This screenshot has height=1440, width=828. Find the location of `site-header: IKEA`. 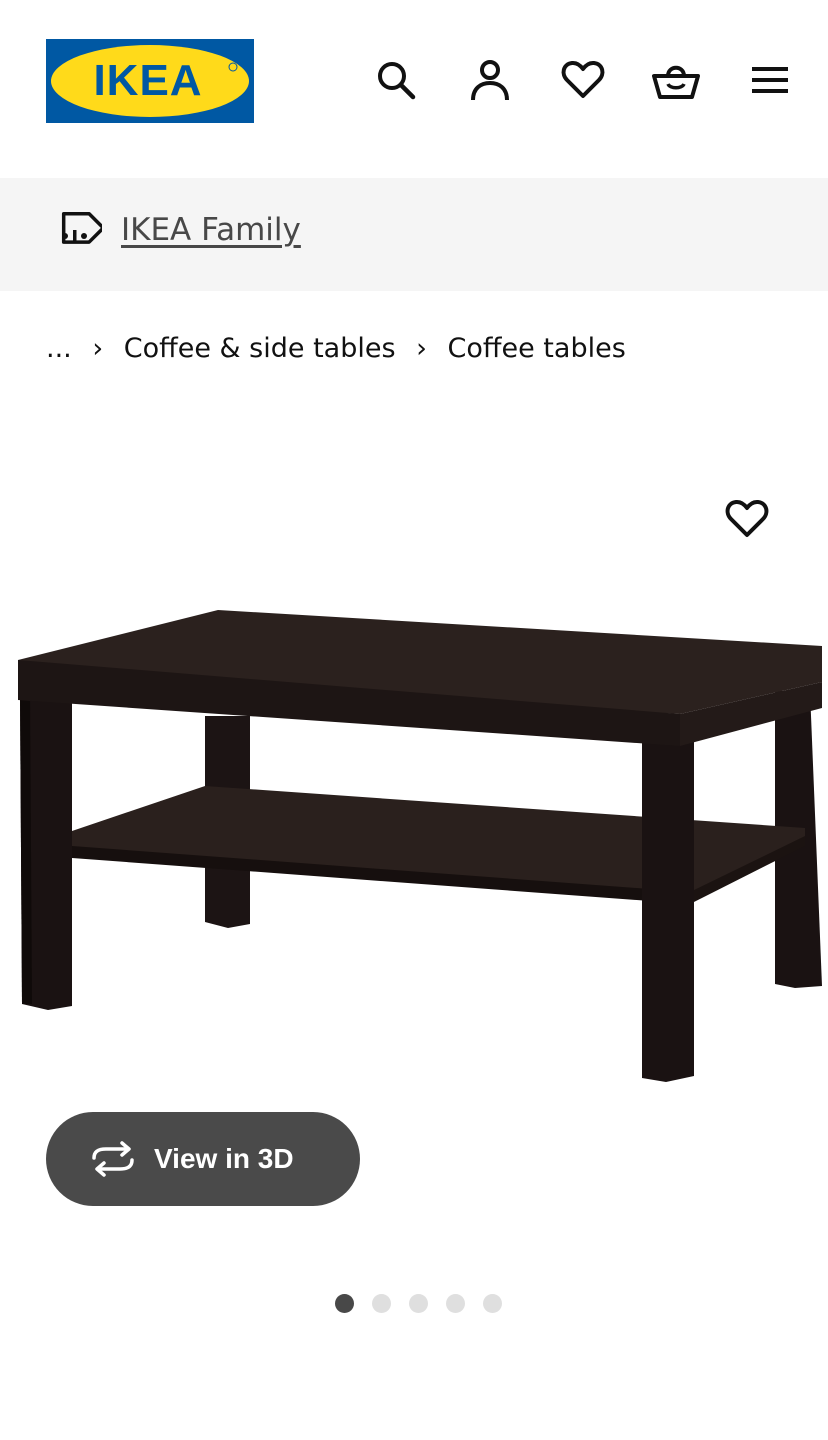

site-header: IKEA is located at coordinates (414, 89).